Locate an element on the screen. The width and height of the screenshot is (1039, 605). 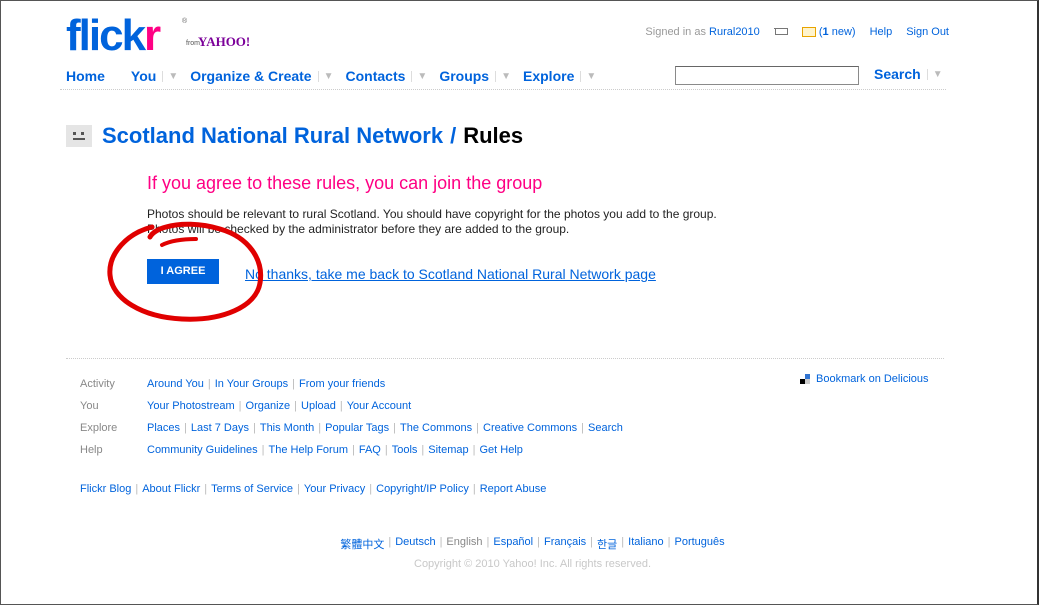
contacts-dropdown-icon: ▼ is located at coordinates (419, 76).